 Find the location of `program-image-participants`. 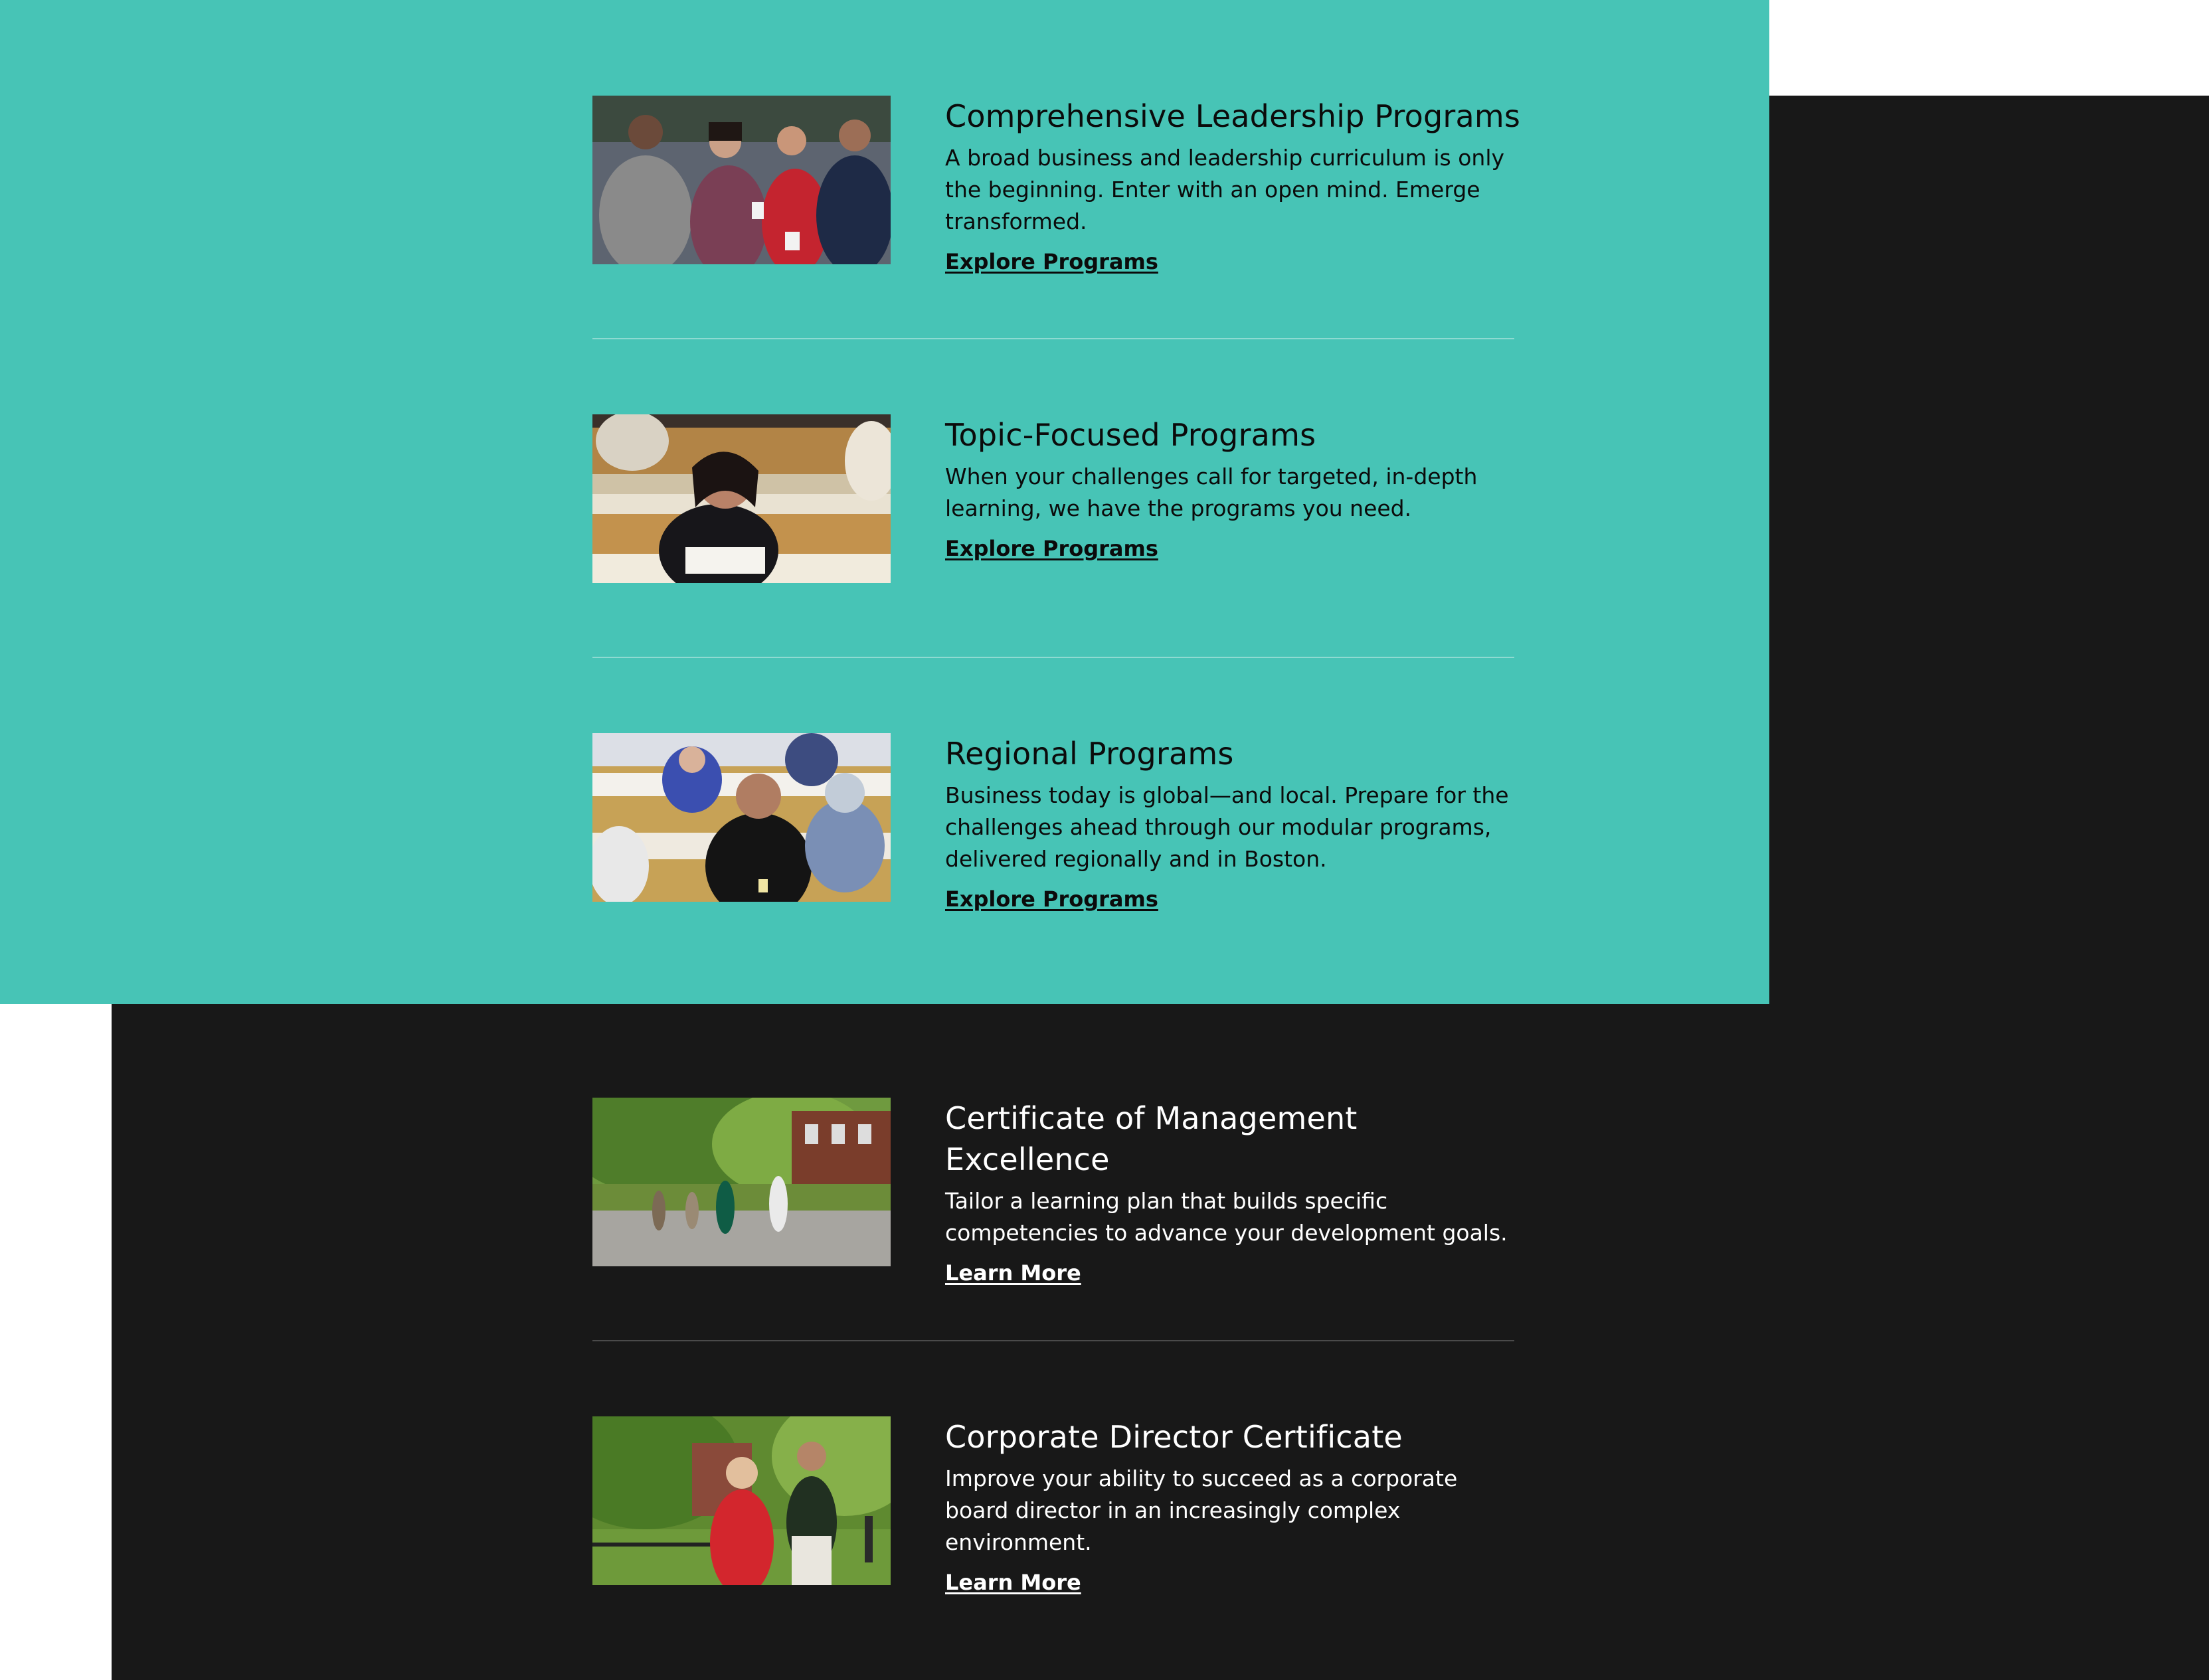

program-image-participants is located at coordinates (741, 817).